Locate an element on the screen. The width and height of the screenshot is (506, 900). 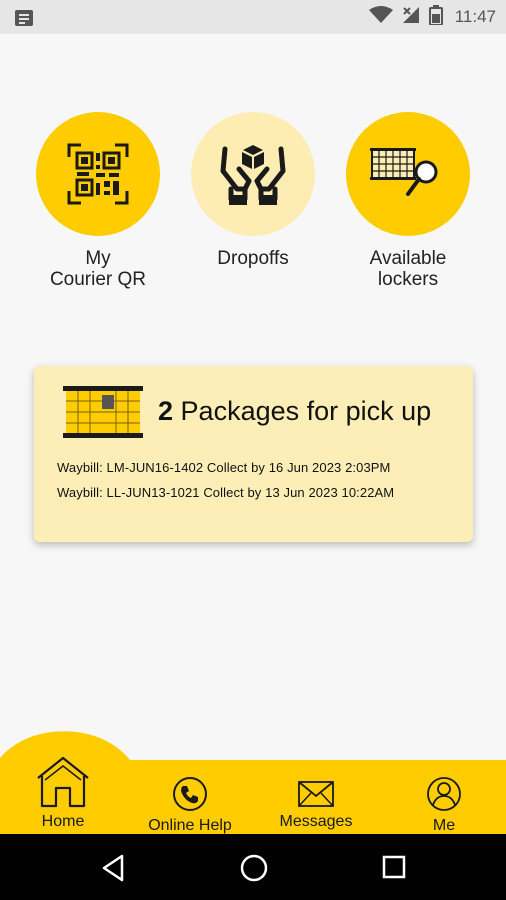
nav-home: Home is located at coordinates (63, 793).